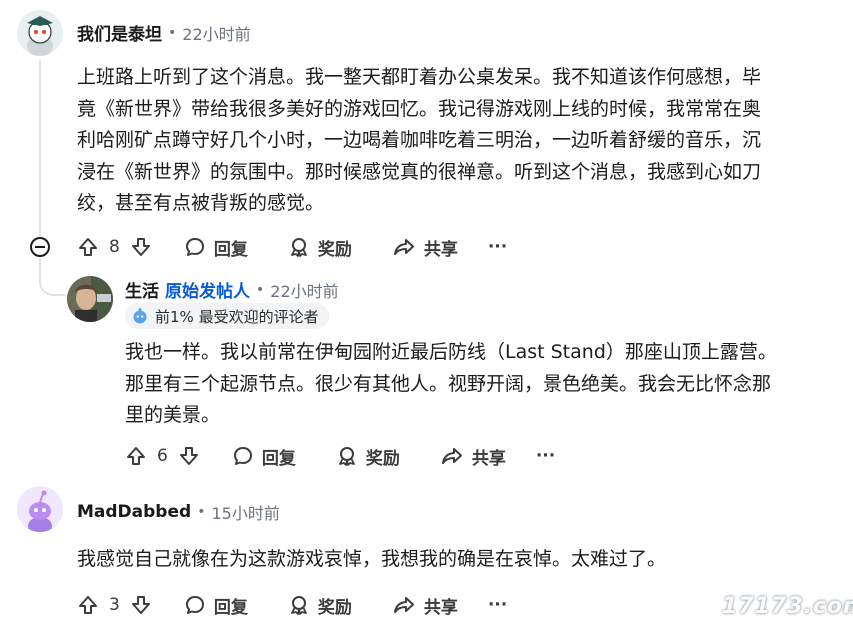  What do you see at coordinates (787, 606) in the screenshot?
I see `site-watermark: 17173.com` at bounding box center [787, 606].